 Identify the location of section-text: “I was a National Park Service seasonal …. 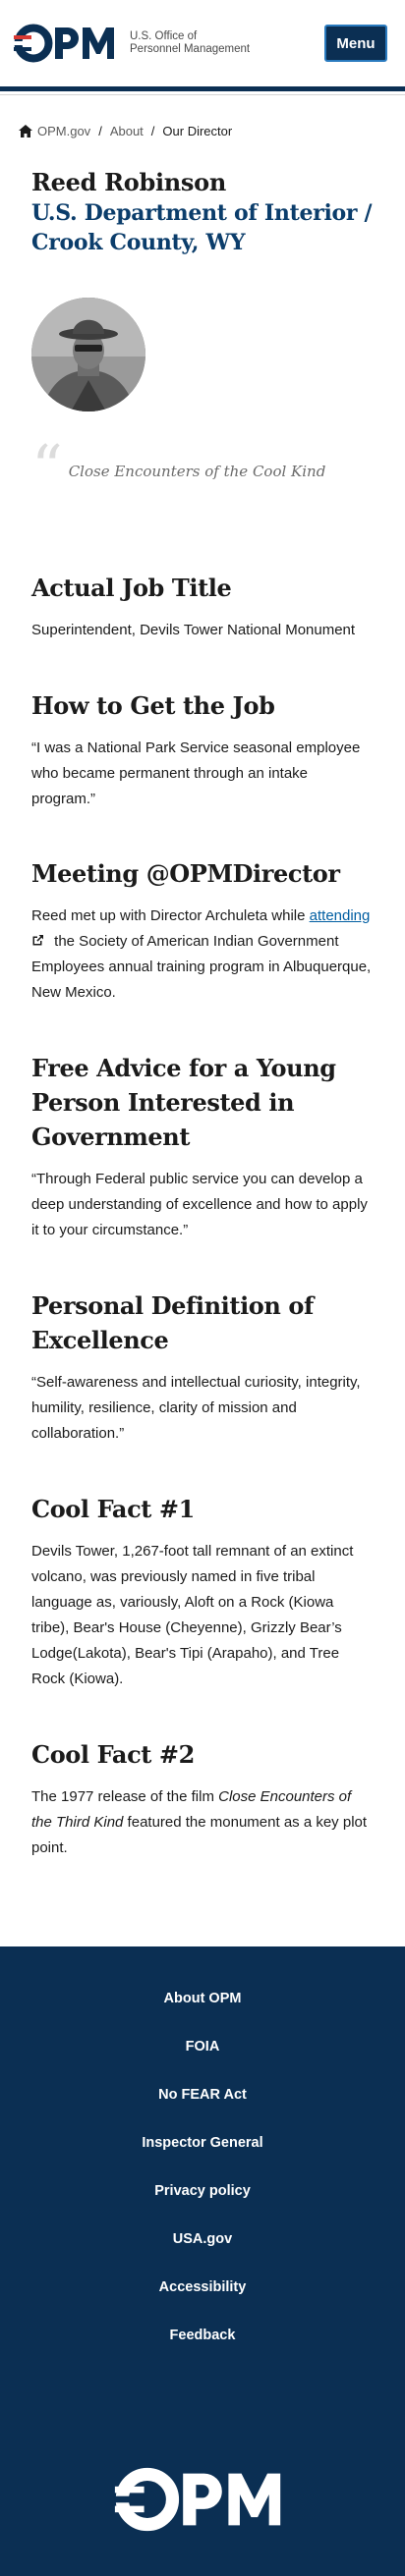
(196, 774).